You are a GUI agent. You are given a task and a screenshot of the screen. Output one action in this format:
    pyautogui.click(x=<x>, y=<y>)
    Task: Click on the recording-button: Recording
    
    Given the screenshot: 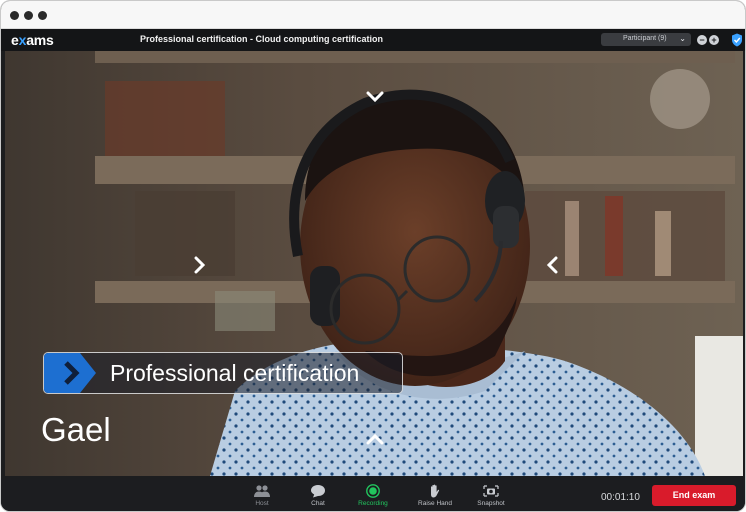 What is the action you would take?
    pyautogui.click(x=373, y=495)
    